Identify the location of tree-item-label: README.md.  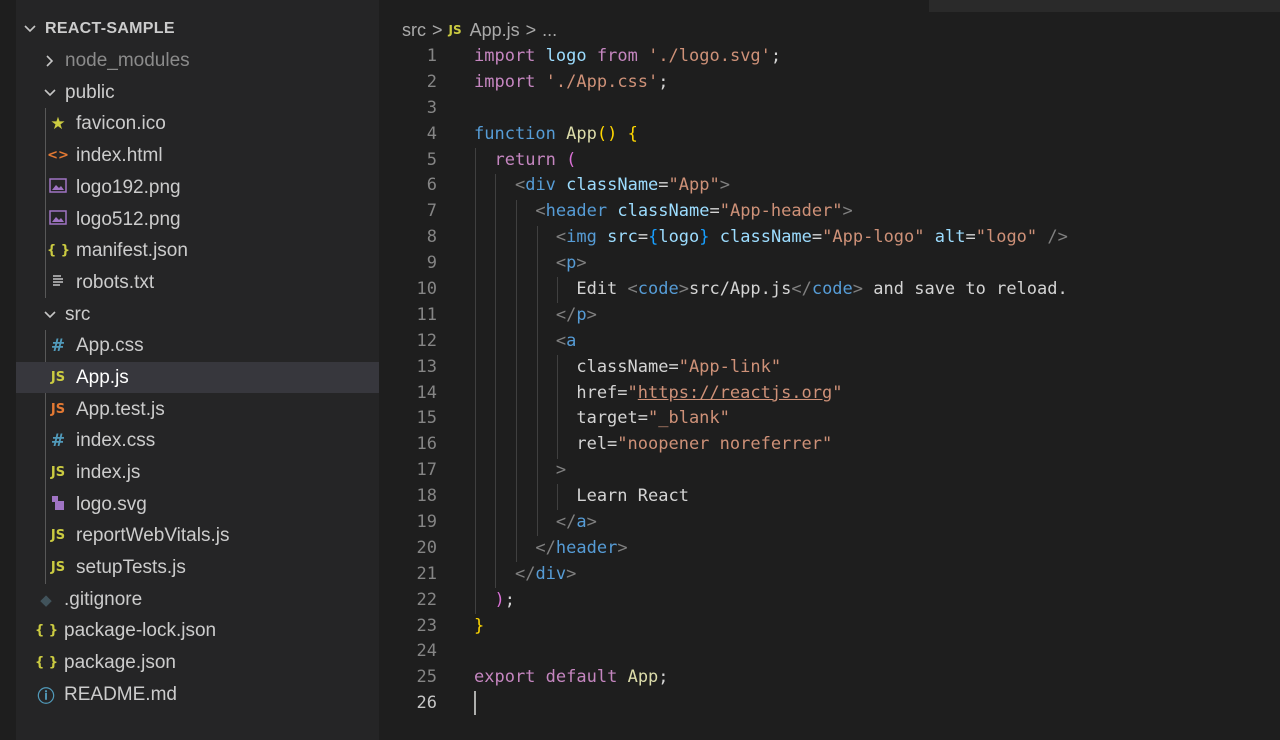
(120, 694).